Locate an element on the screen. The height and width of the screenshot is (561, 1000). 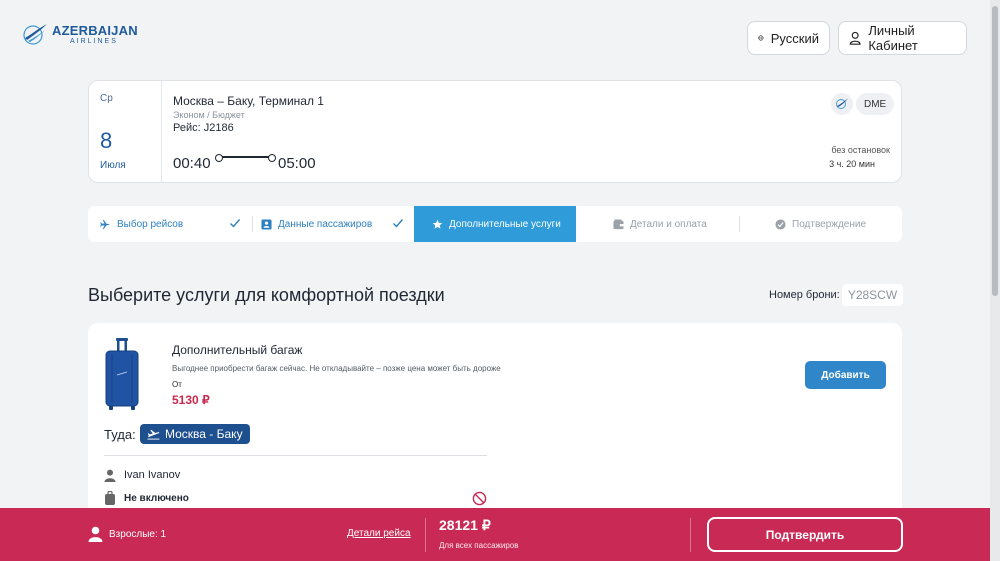
timeline-connector is located at coordinates (245, 158).